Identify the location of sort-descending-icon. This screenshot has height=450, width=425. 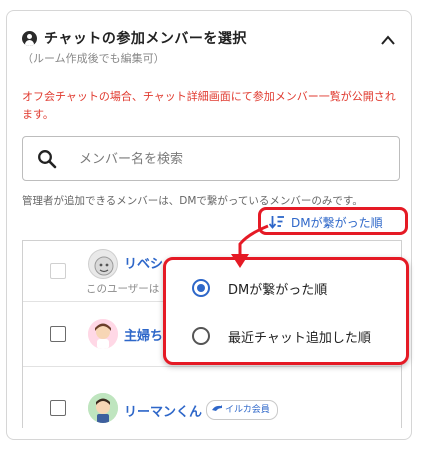
(276, 222).